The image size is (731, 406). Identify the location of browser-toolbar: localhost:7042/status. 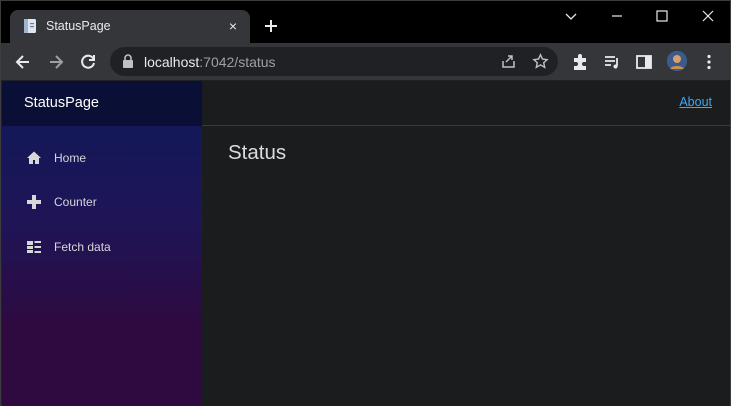
(365, 61).